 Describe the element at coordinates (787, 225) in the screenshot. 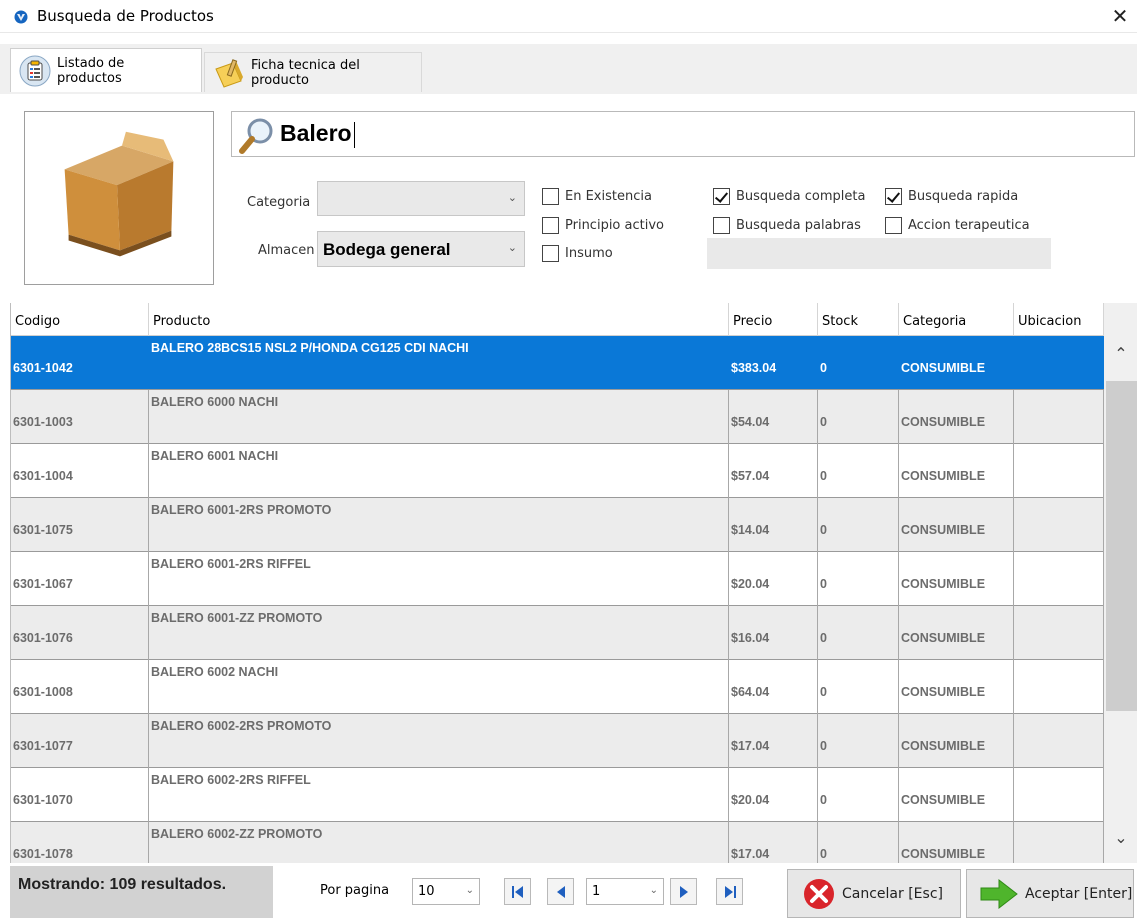

I see `busqueda-palabras-checkbox: Busqueda palabras` at that location.